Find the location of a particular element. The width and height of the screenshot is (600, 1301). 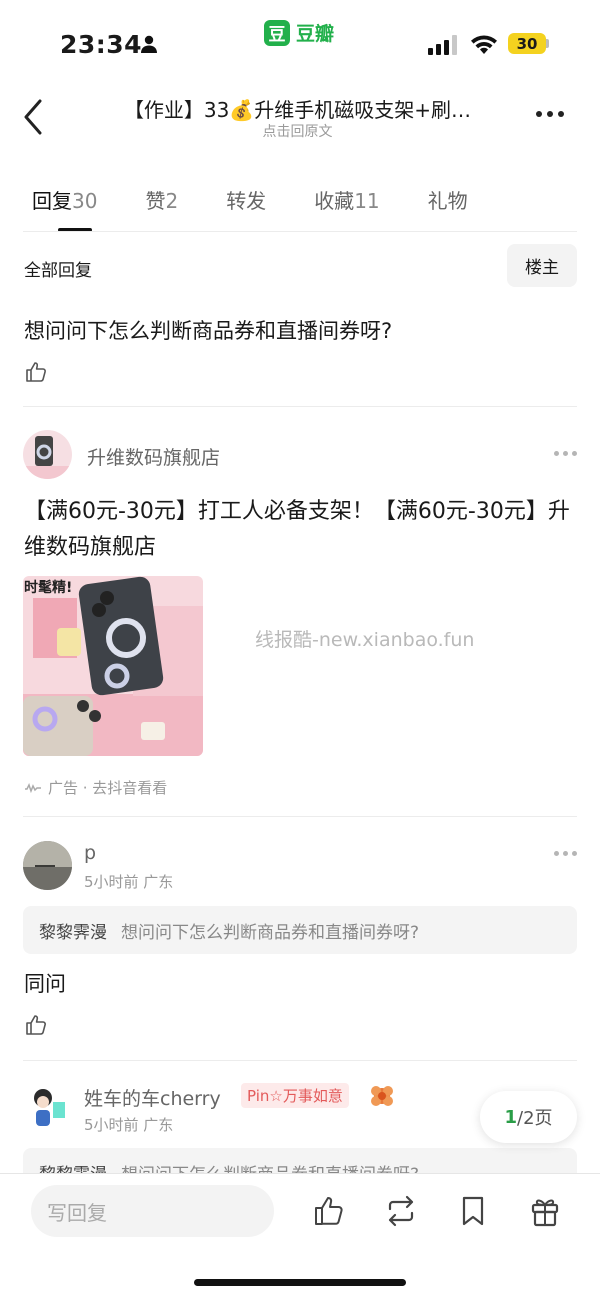

tab-likes: 赞2 is located at coordinates (161, 199).